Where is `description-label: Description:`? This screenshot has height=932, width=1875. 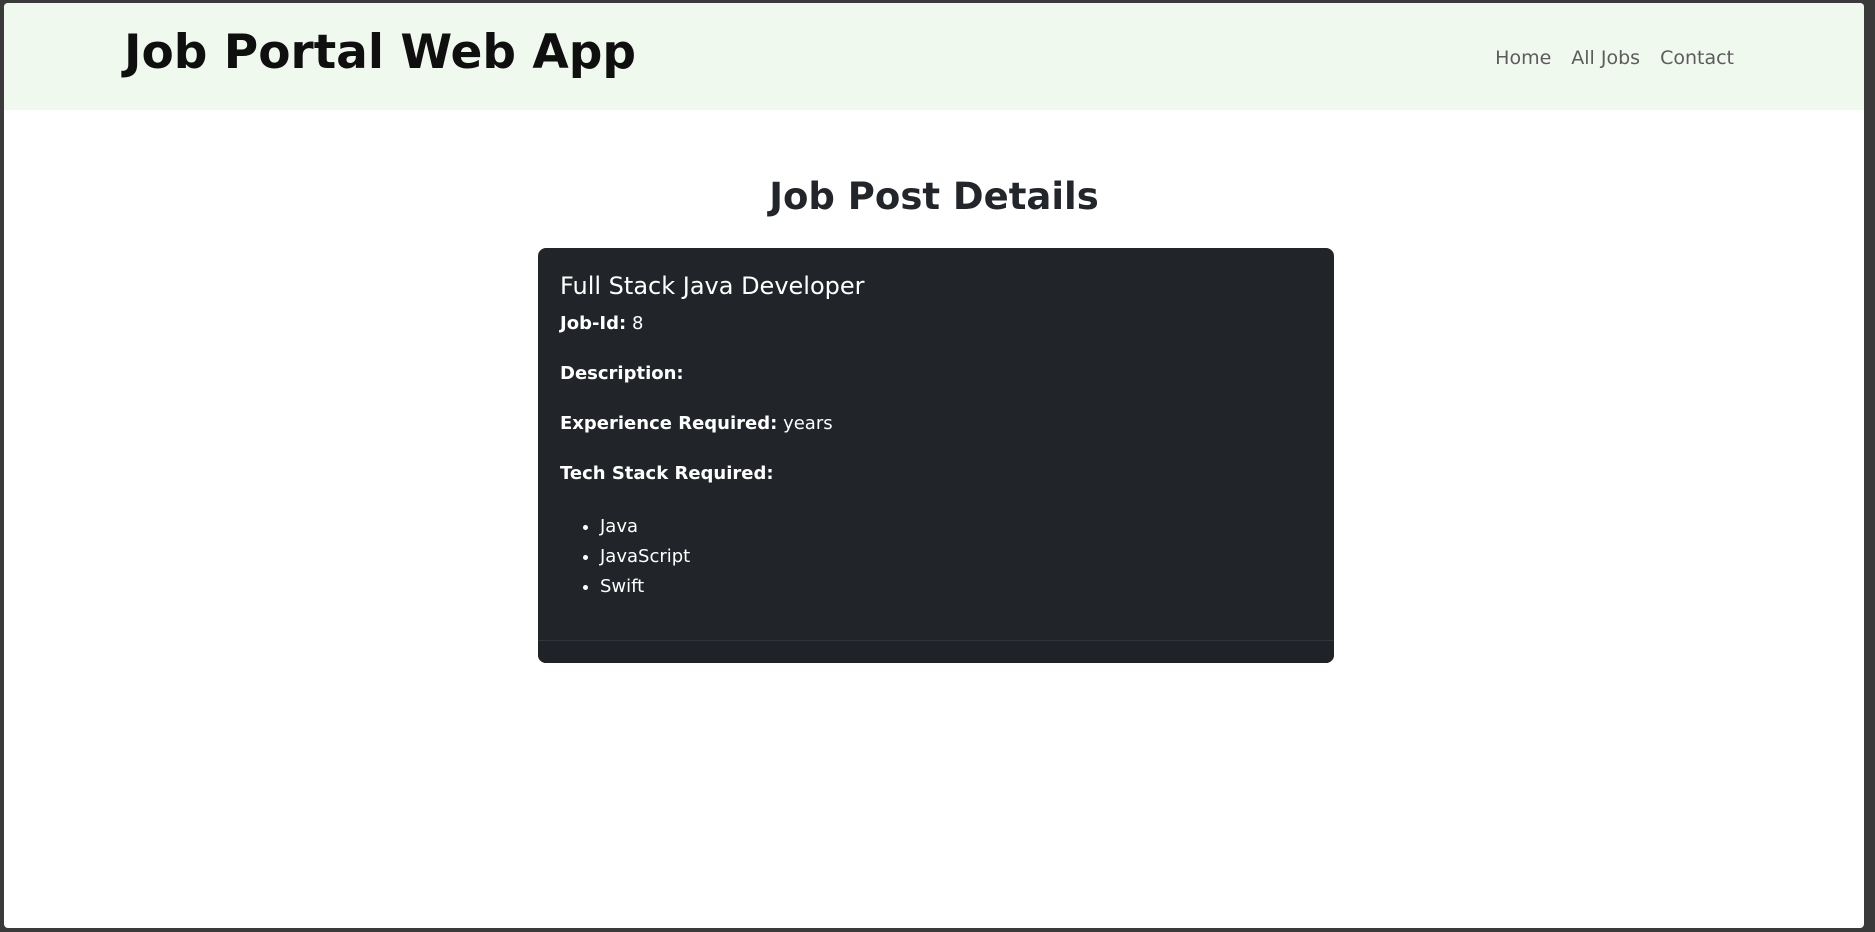
description-label: Description: is located at coordinates (622, 373).